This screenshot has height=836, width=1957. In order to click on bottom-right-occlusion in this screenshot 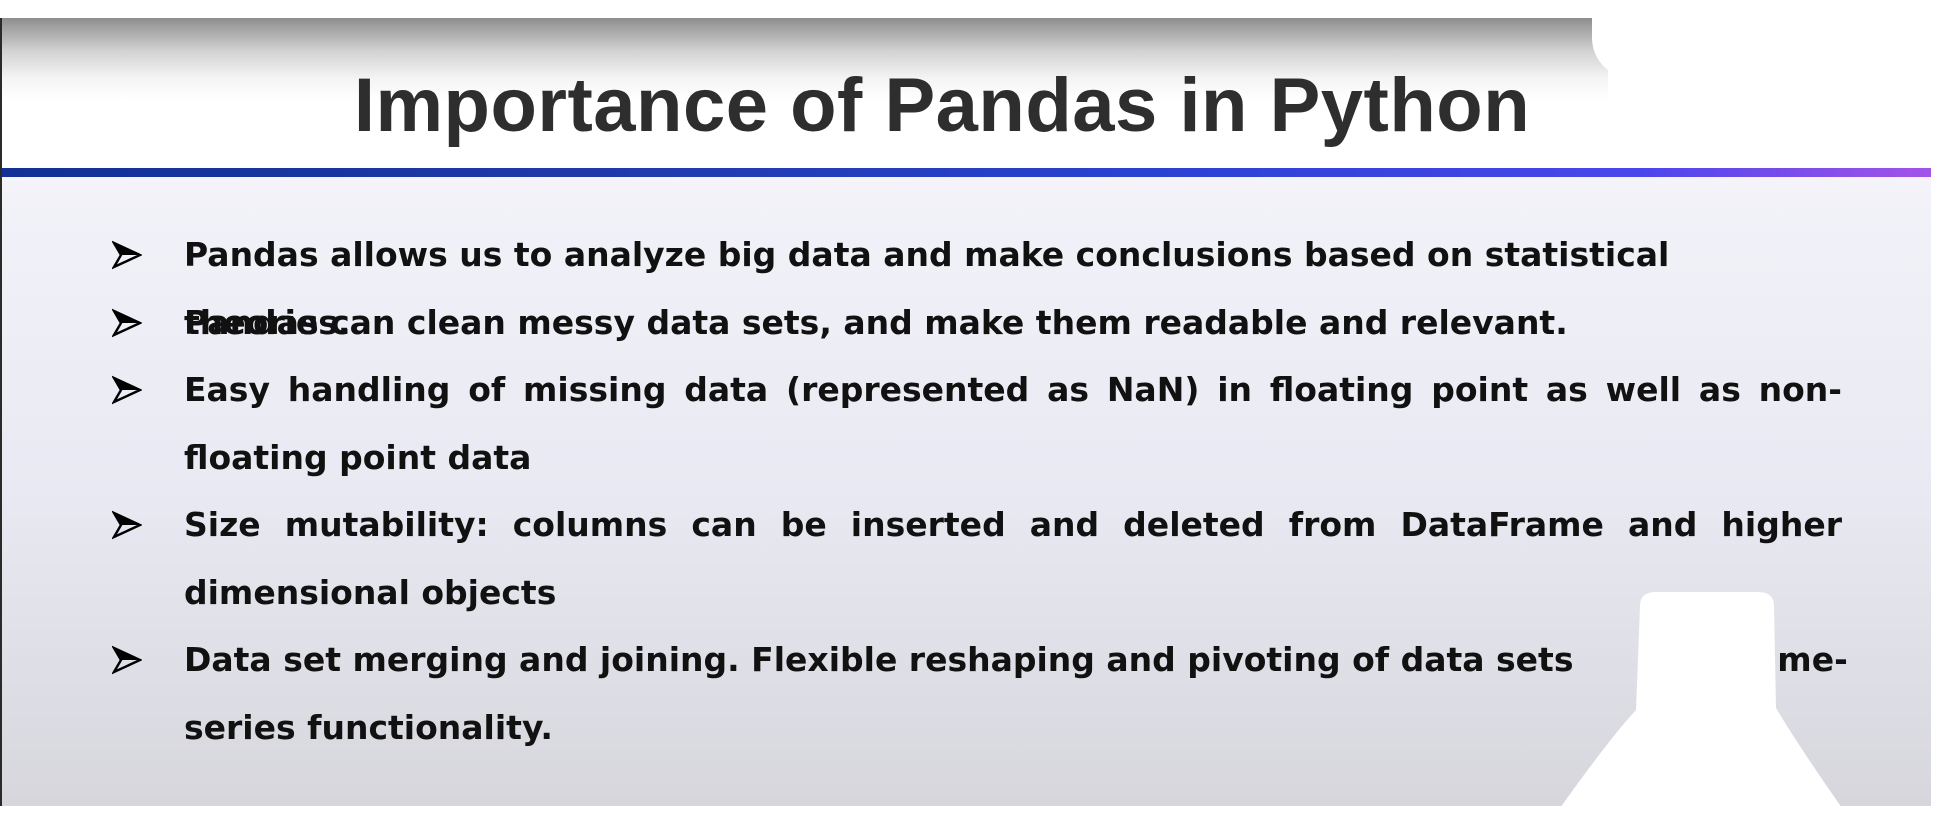, I will do `click(1701, 700)`.